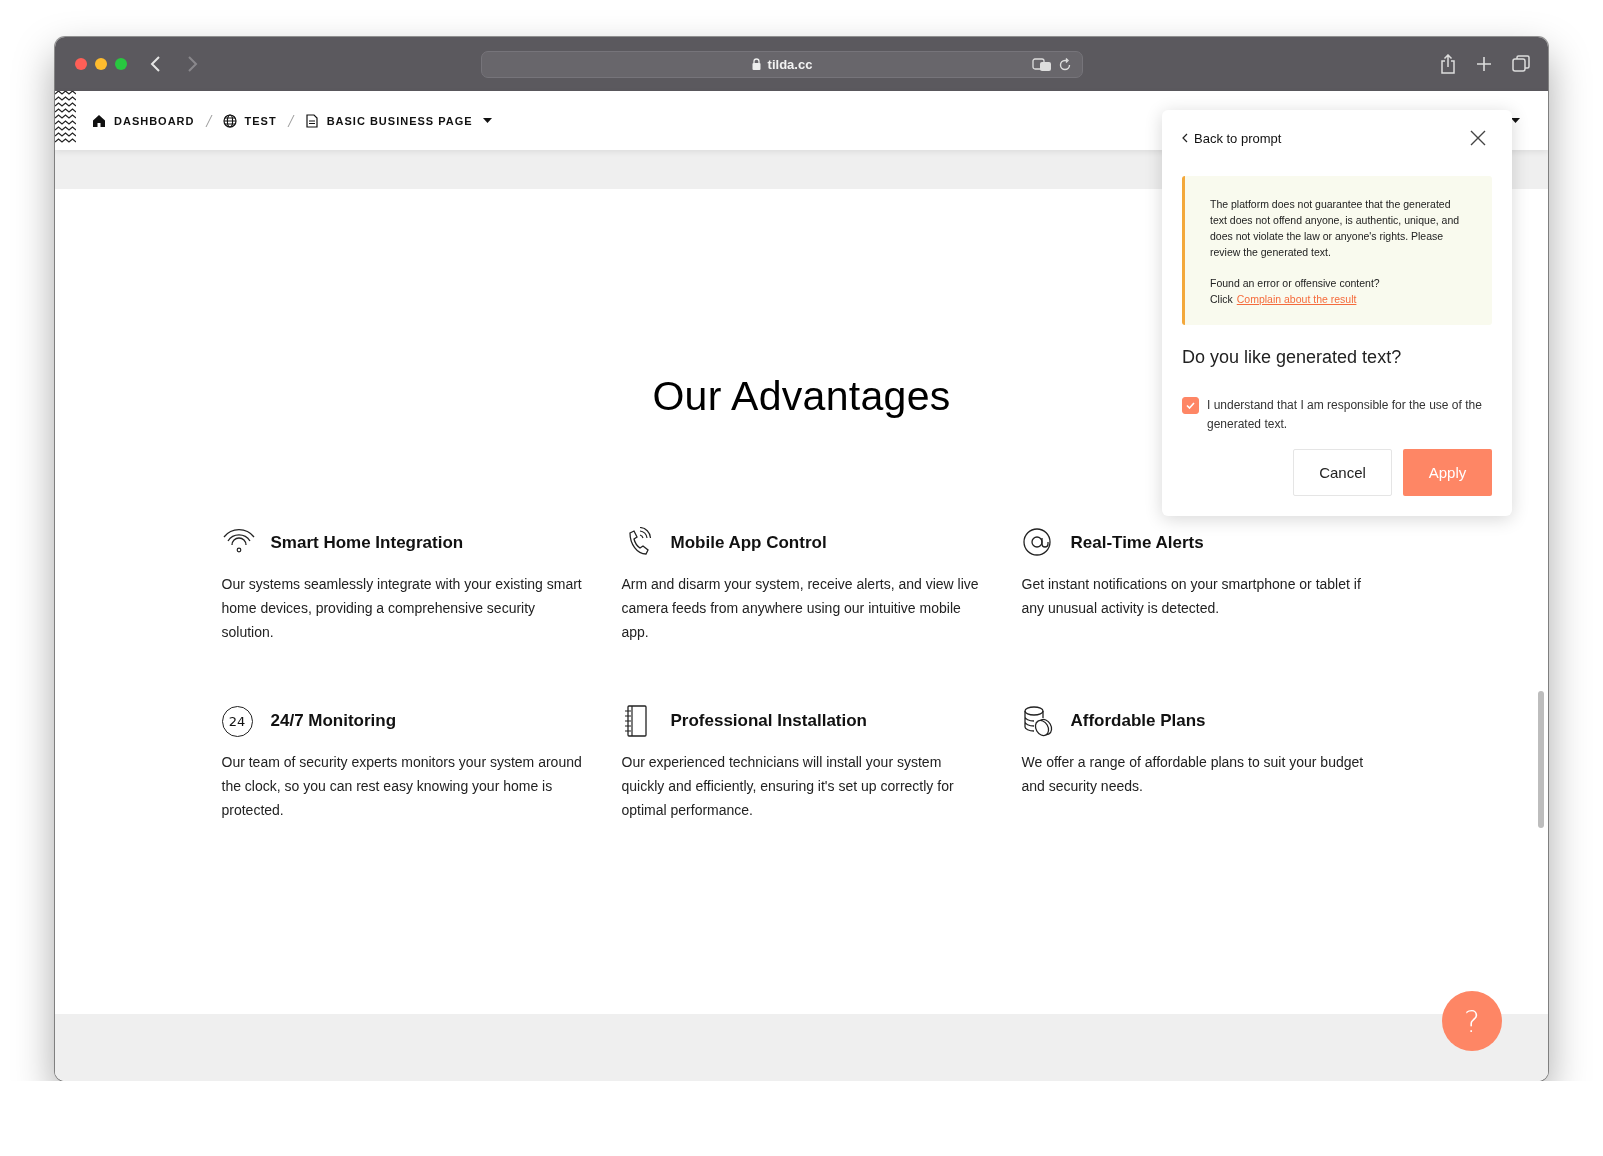  Describe the element at coordinates (402, 608) in the screenshot. I see `feature-description: Our systems seamlessly integrate with your existing smart home devices, providing a comprehensive security solution.` at that location.